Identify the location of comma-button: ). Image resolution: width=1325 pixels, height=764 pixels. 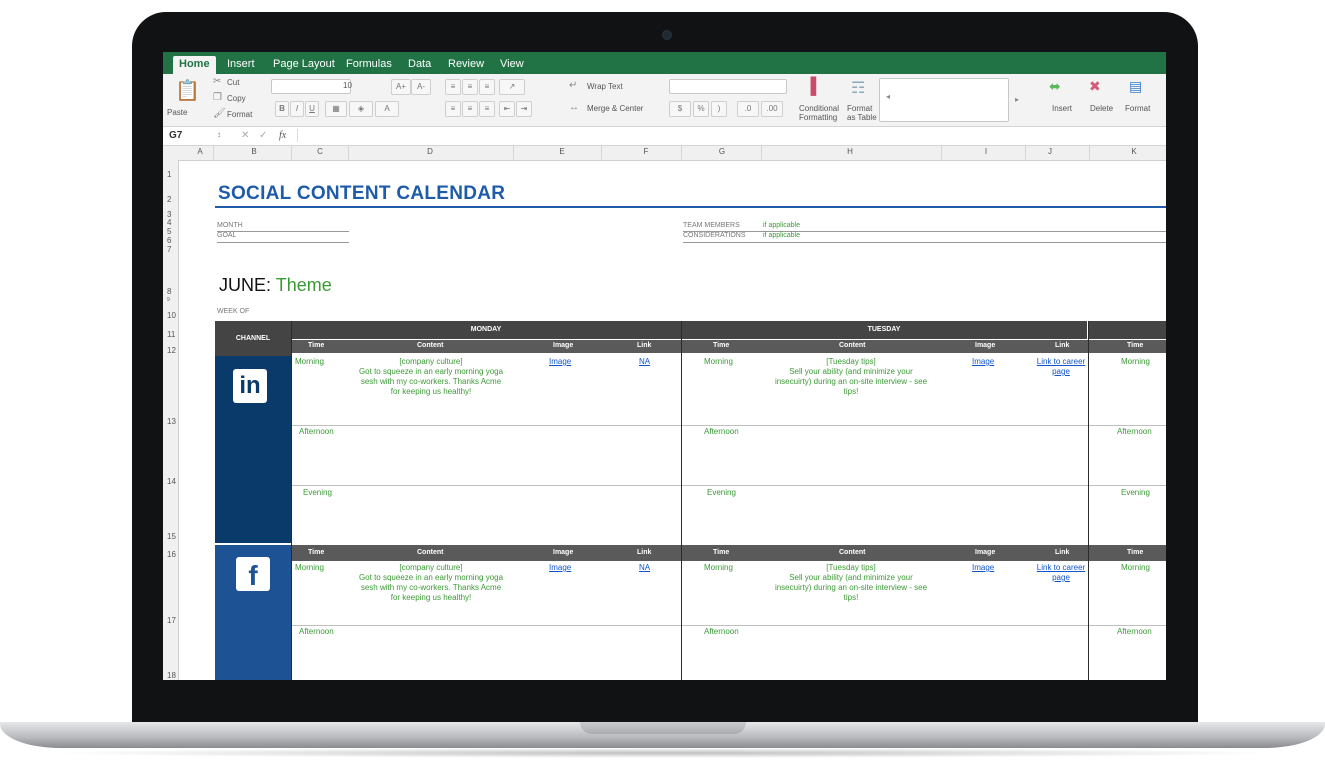
(719, 109).